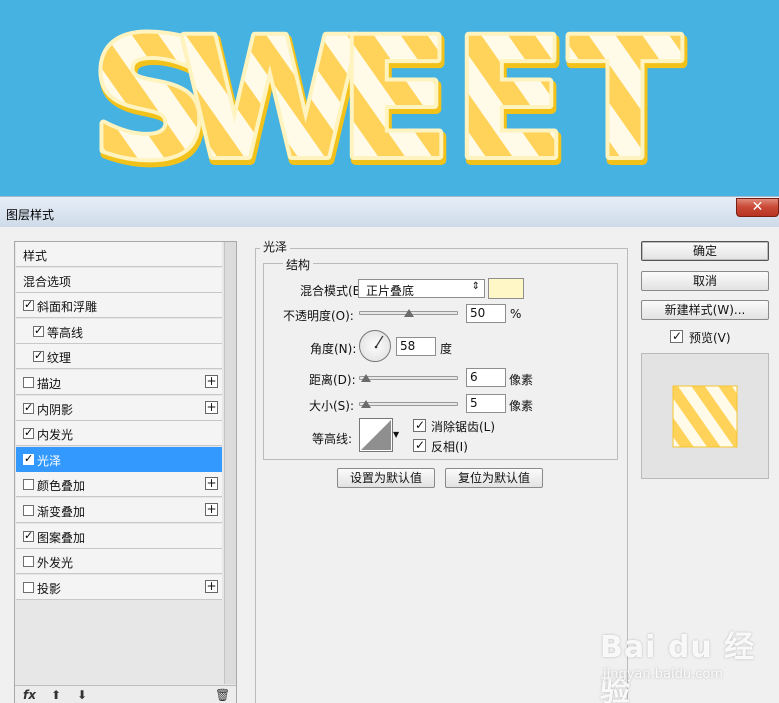  Describe the element at coordinates (119, 382) in the screenshot. I see `style-item: 描边 +` at that location.